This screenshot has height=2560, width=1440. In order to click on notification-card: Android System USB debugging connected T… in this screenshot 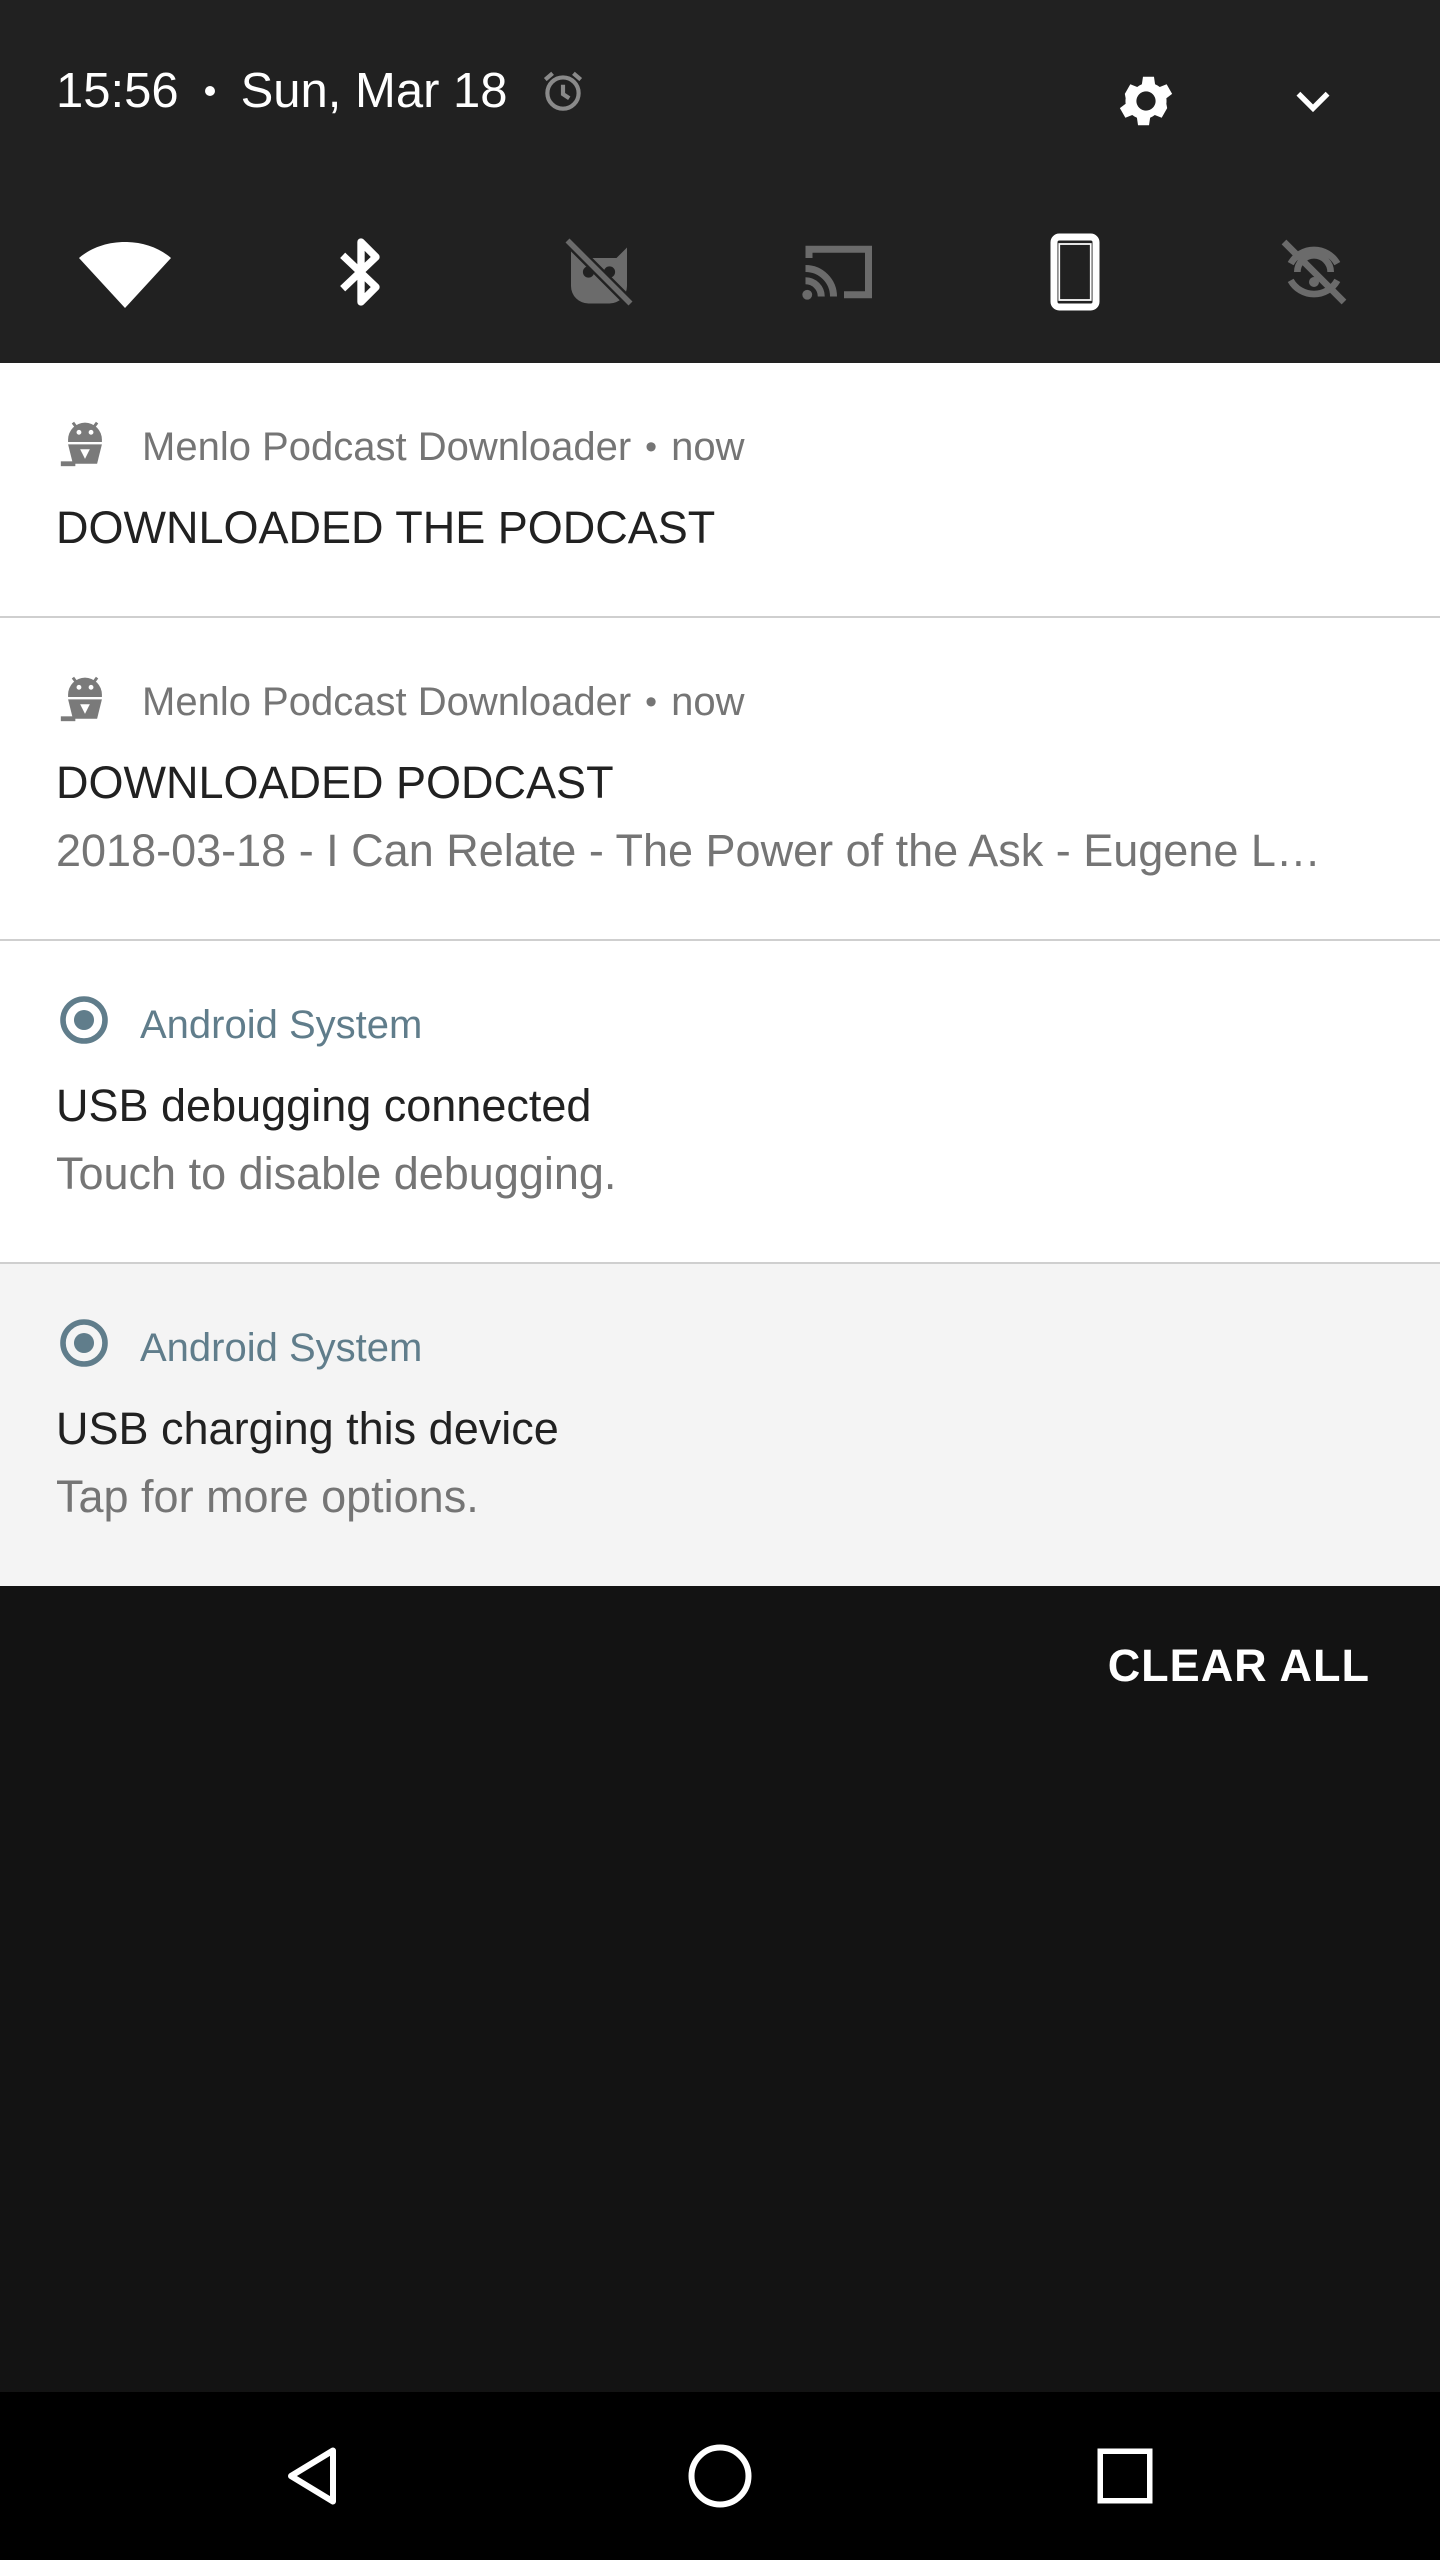, I will do `click(720, 1101)`.